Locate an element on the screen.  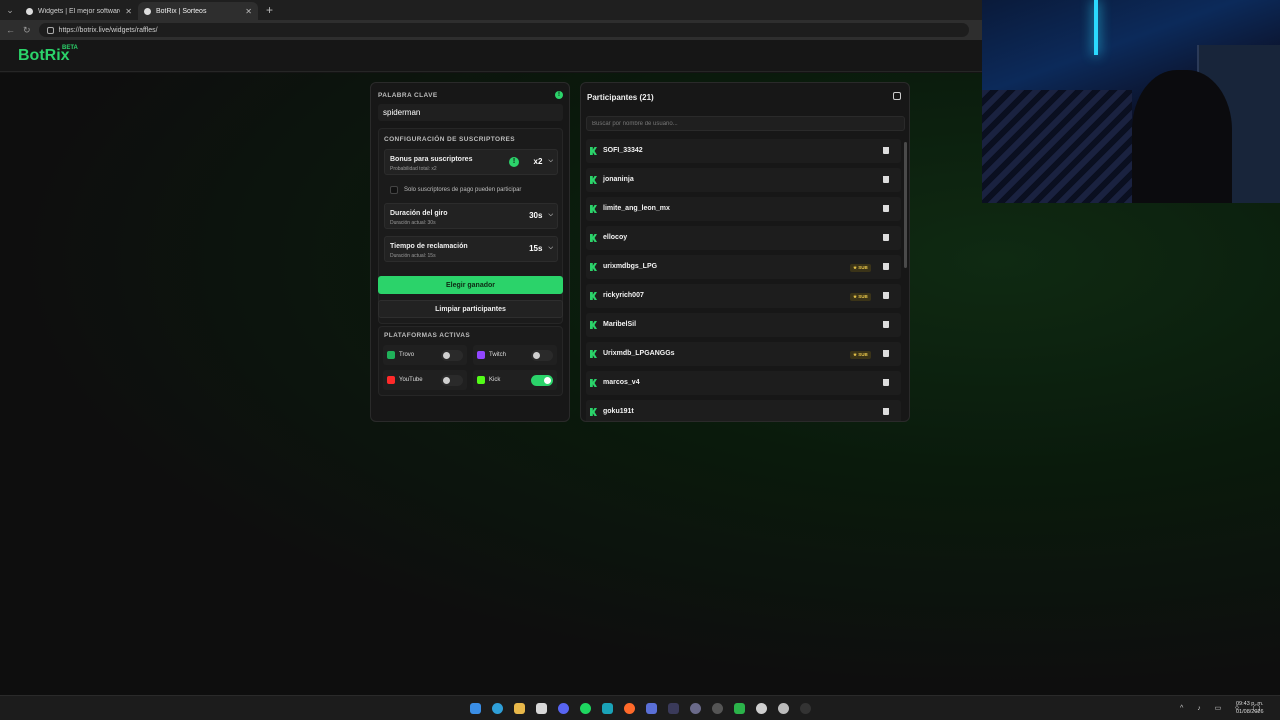
participant-name: ellocoy is located at coordinates (615, 237).